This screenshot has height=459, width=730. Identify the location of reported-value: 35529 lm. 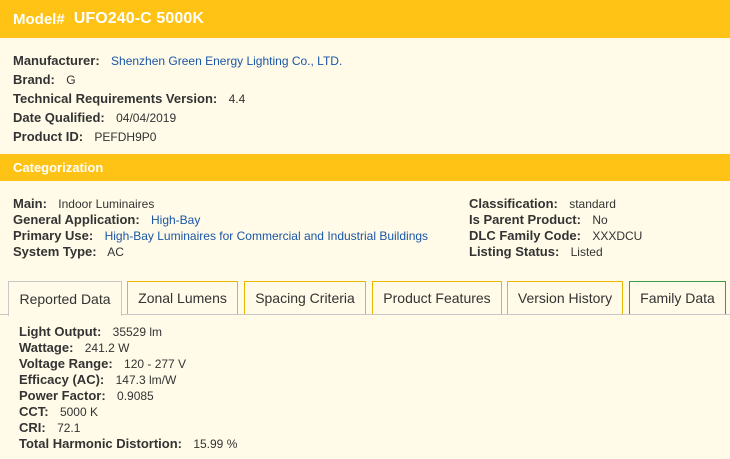
(137, 332).